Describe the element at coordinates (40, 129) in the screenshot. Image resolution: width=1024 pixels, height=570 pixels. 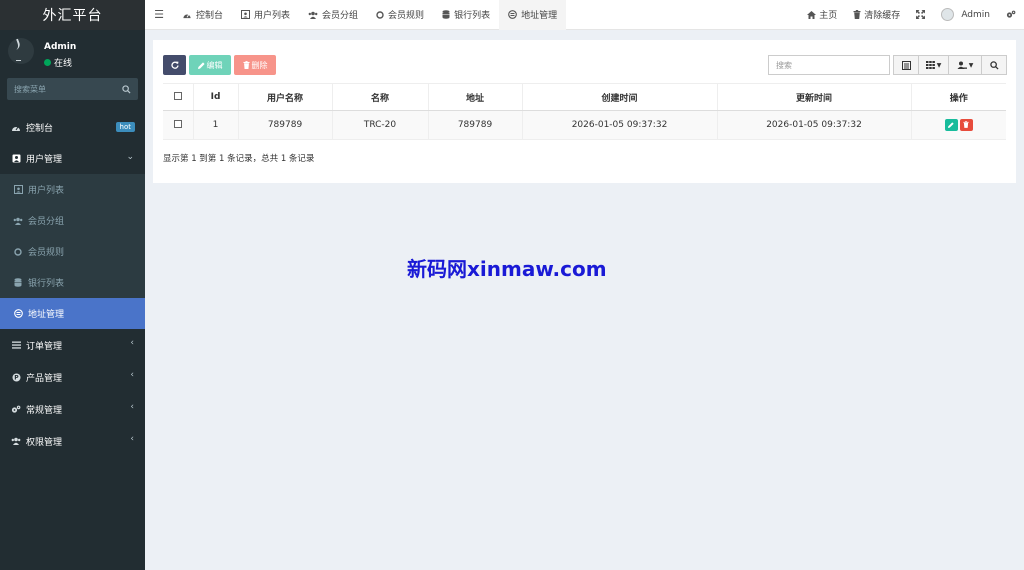
I see `sidebar-item-label: 控制台` at that location.